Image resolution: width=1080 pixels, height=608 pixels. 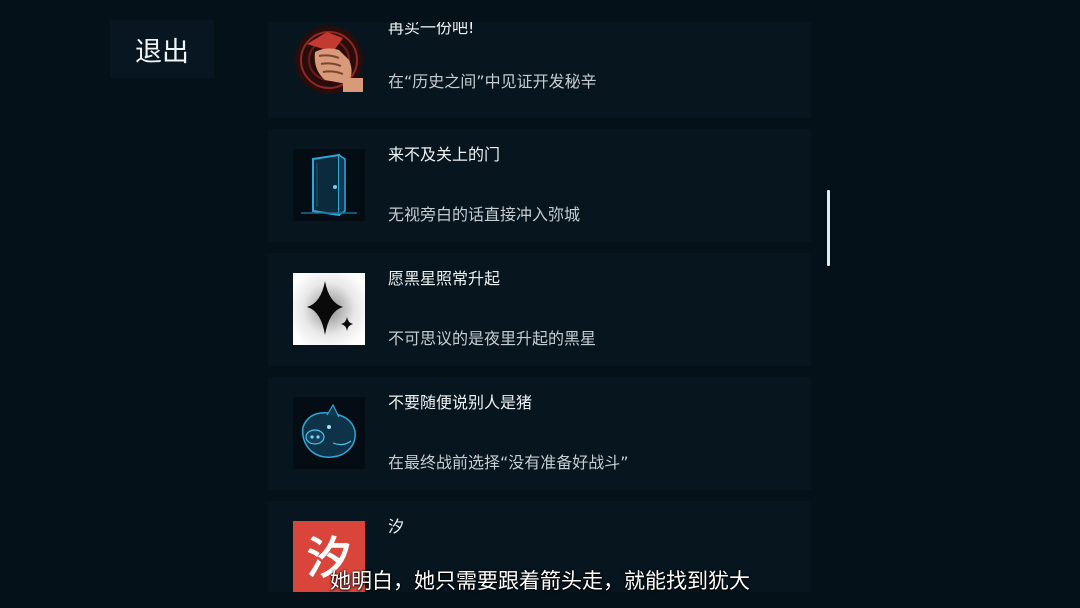 I want to click on achievement-card: 愿黑星照常升起 不可思议的是夜里升起的黑星, so click(x=539, y=309).